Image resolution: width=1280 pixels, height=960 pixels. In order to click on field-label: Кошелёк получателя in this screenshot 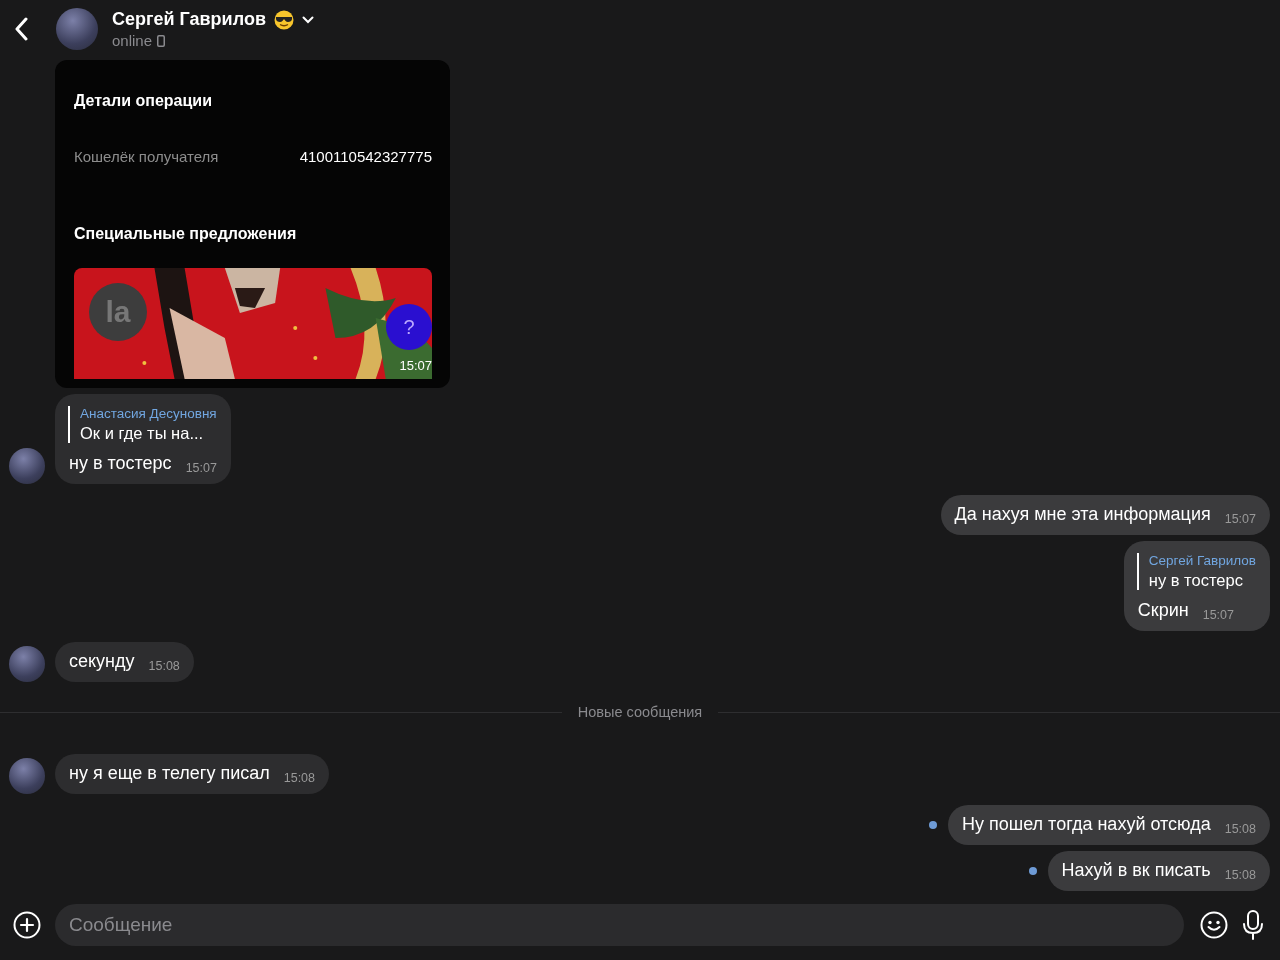, I will do `click(146, 156)`.